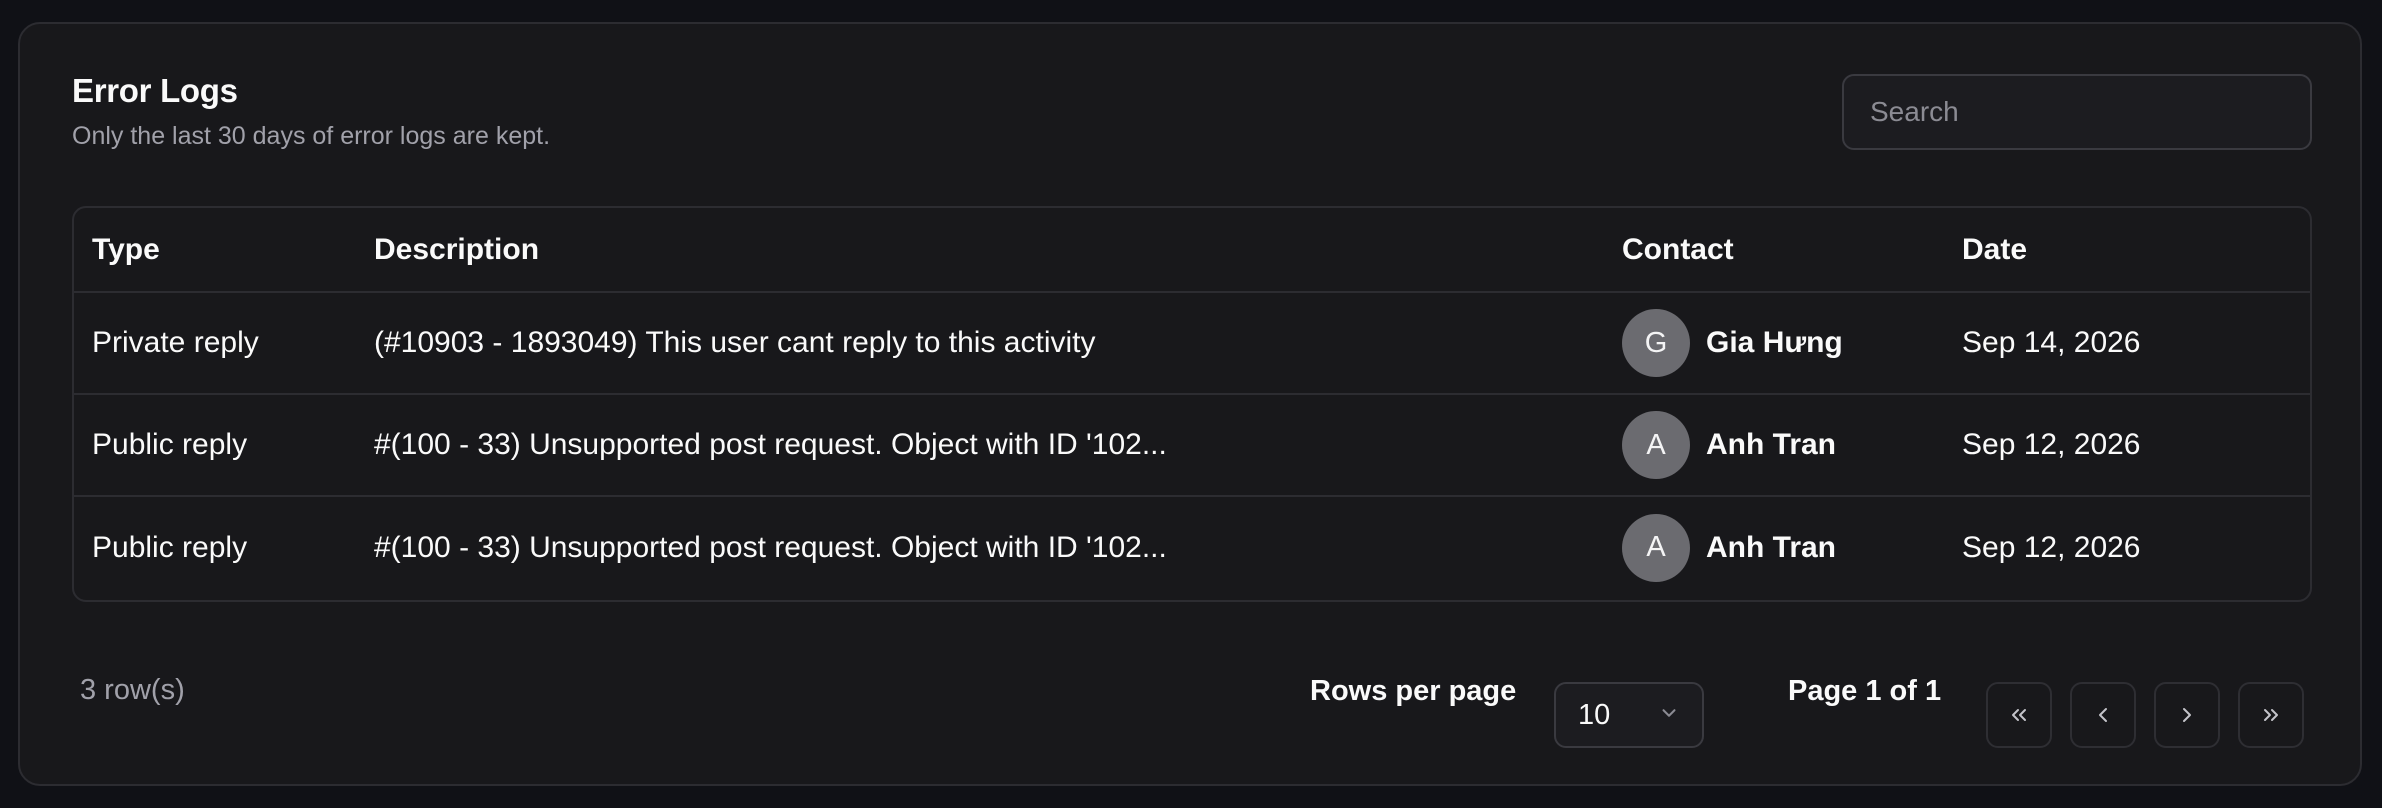 The image size is (2382, 808). Describe the element at coordinates (1774, 250) in the screenshot. I see `column-header-contact: Contact` at that location.